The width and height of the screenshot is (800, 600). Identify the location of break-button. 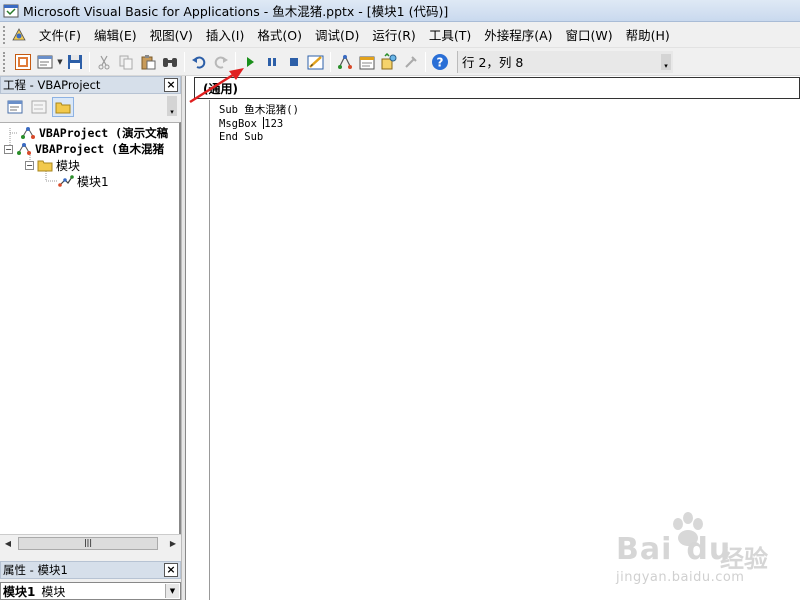
(272, 62).